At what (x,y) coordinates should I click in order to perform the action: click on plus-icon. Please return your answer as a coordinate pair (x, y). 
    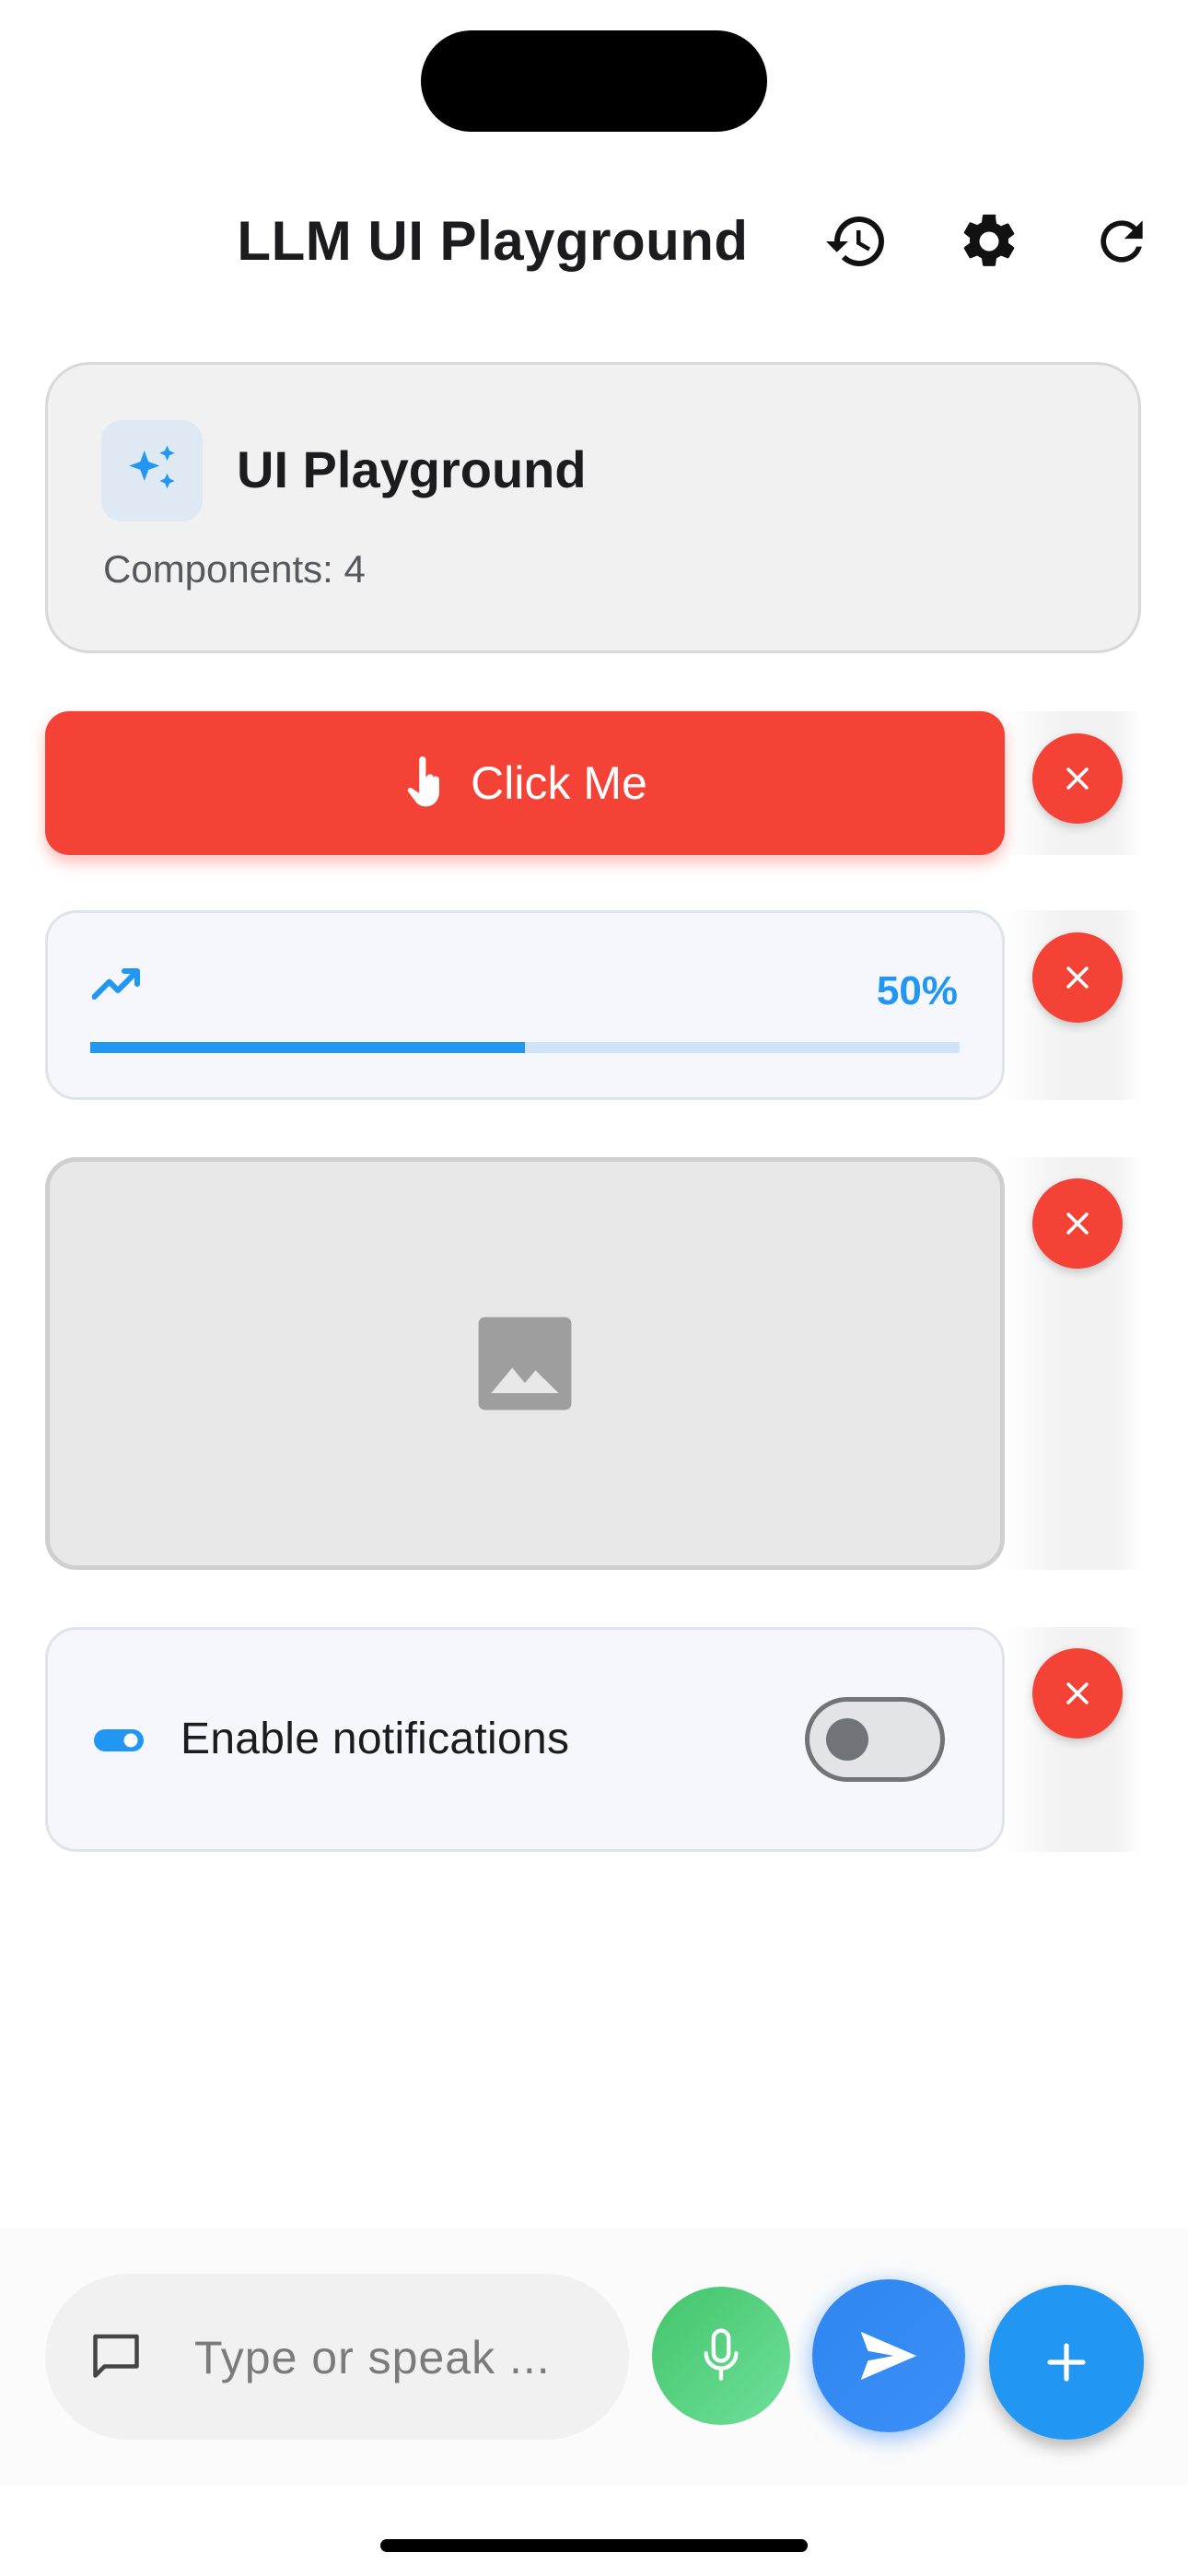
    Looking at the image, I should click on (1066, 2362).